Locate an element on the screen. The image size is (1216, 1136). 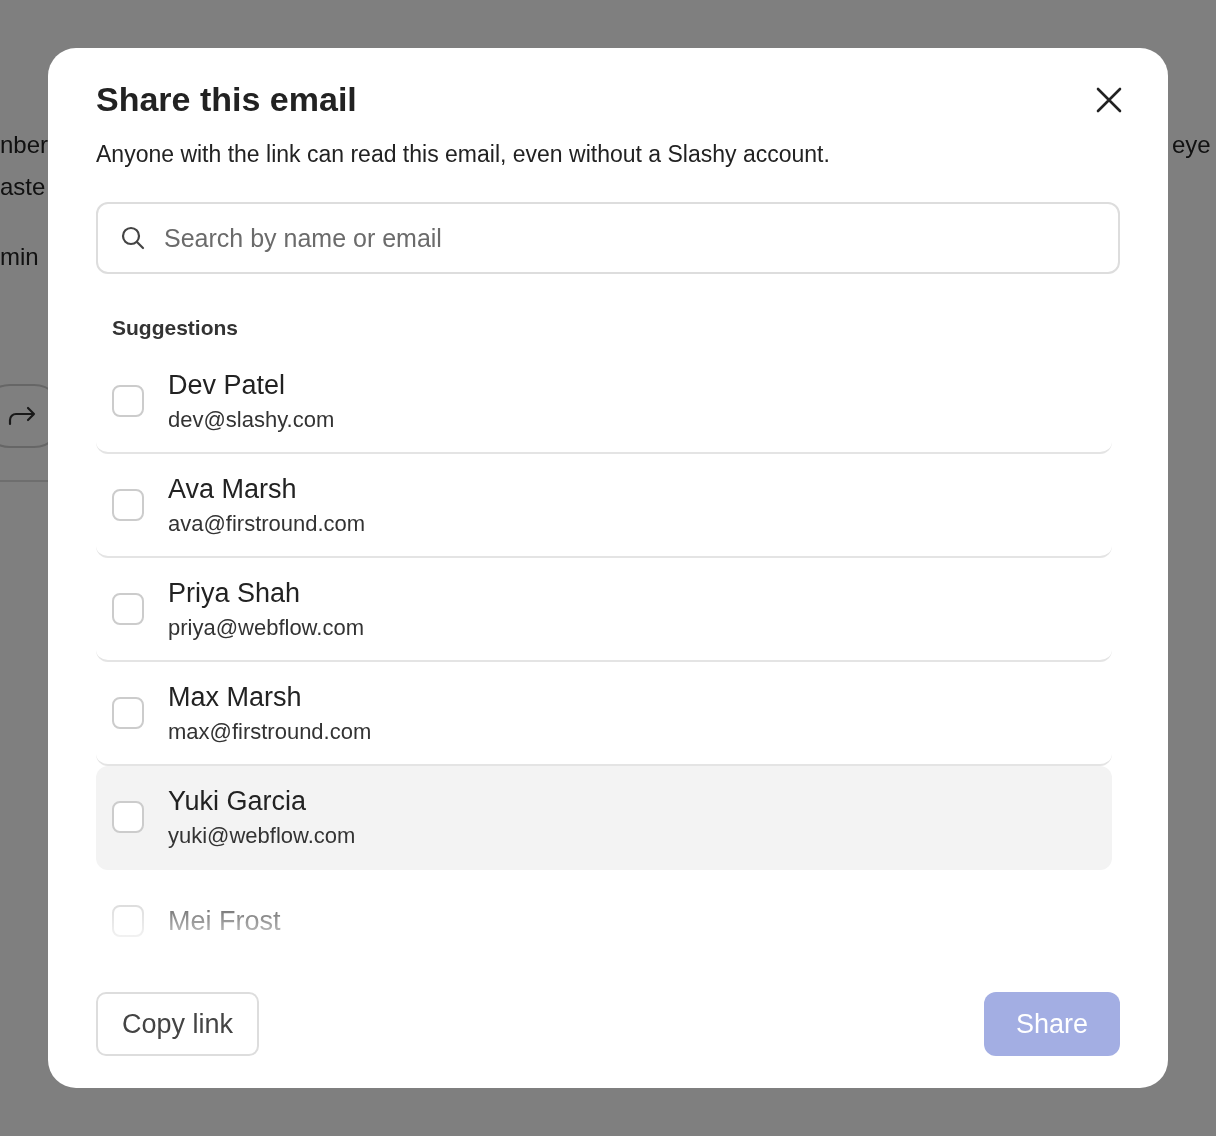
person-name: Yuki Garcia is located at coordinates (238, 801).